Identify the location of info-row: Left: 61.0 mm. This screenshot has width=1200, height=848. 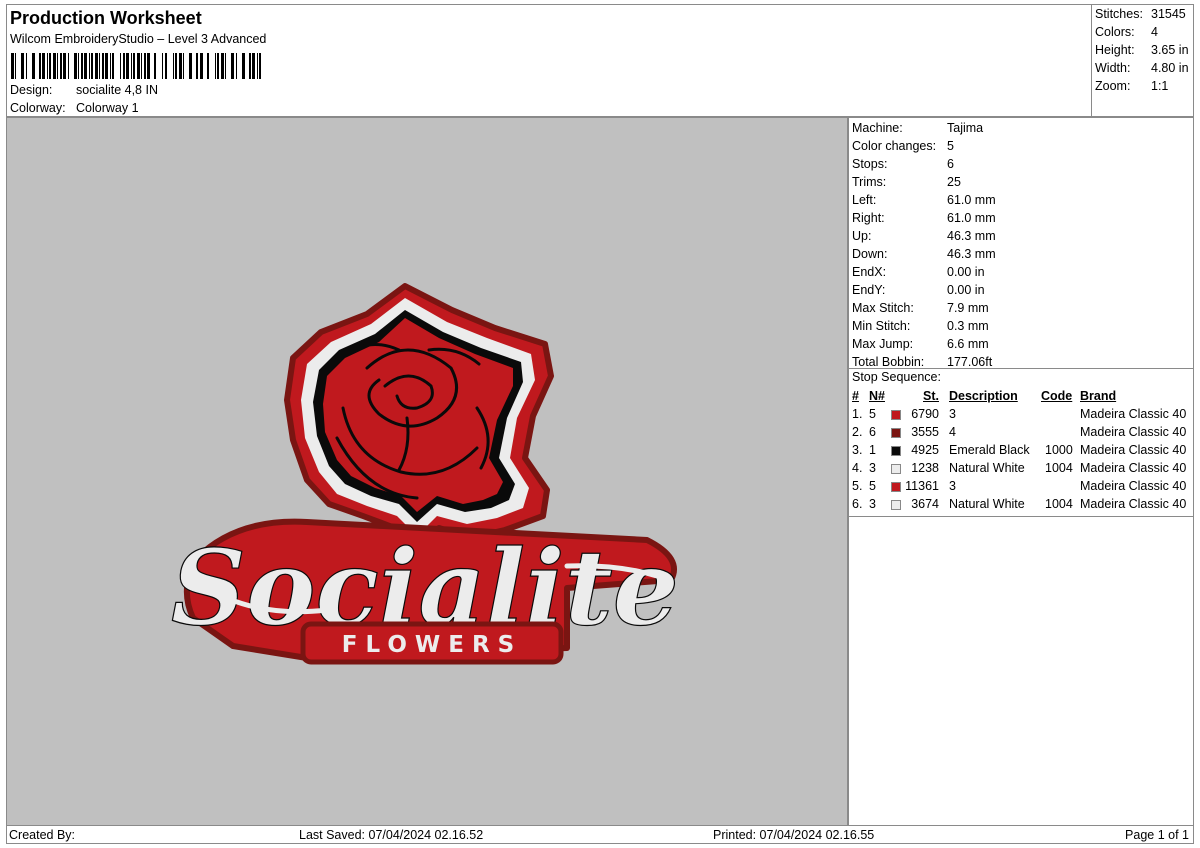
(924, 200).